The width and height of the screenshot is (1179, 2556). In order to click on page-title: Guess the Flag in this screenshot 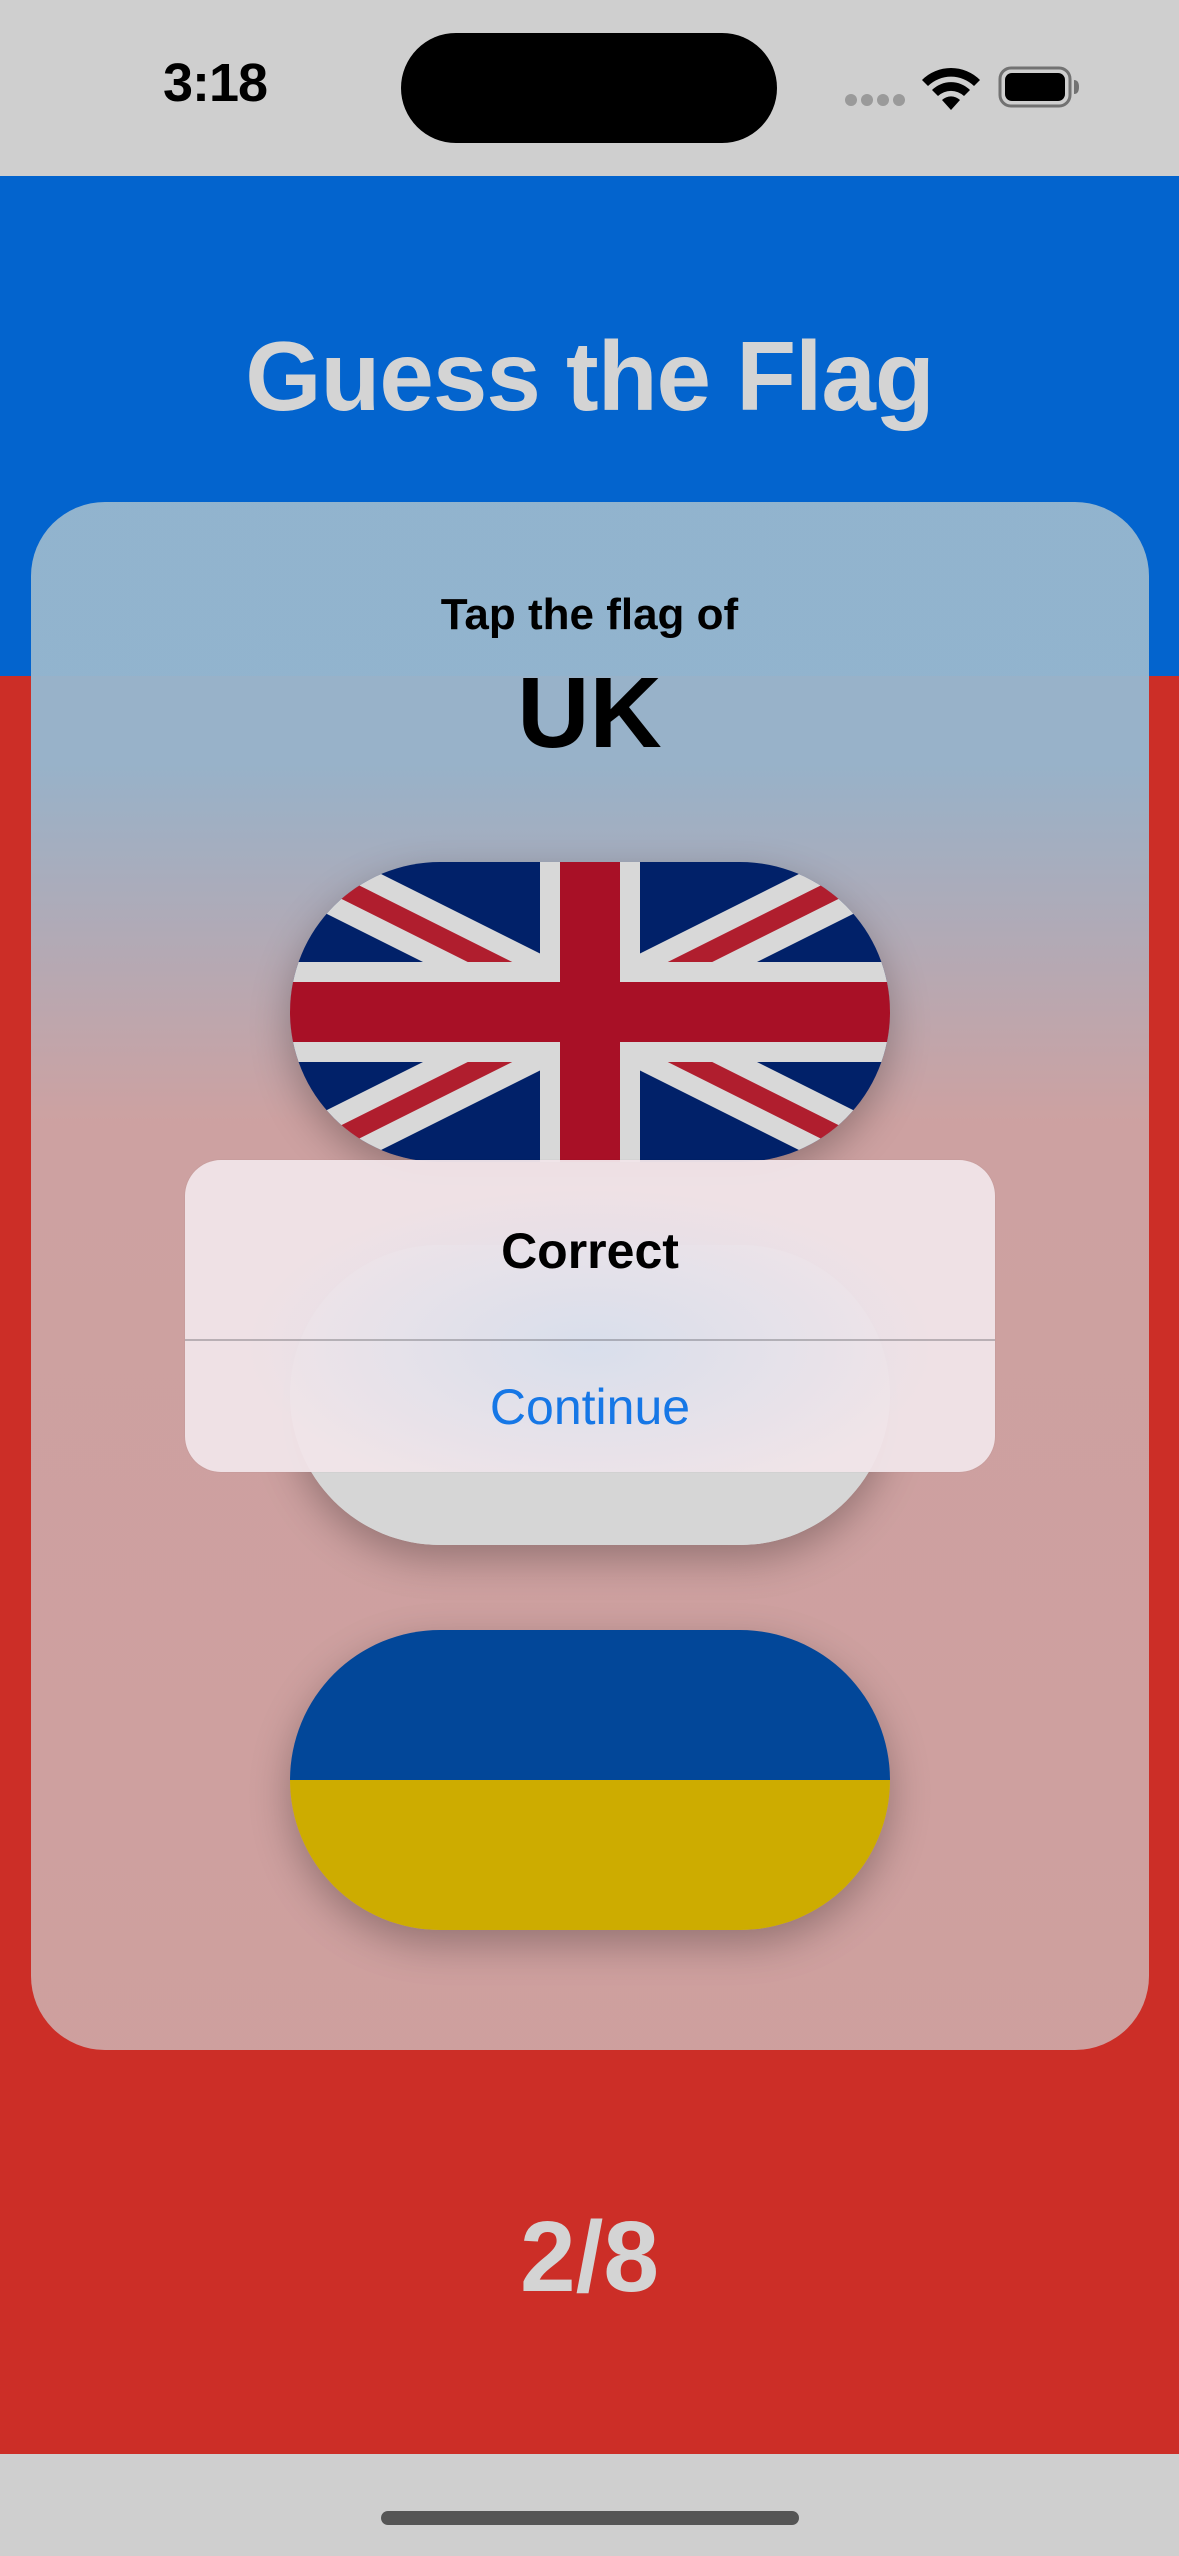, I will do `click(590, 376)`.